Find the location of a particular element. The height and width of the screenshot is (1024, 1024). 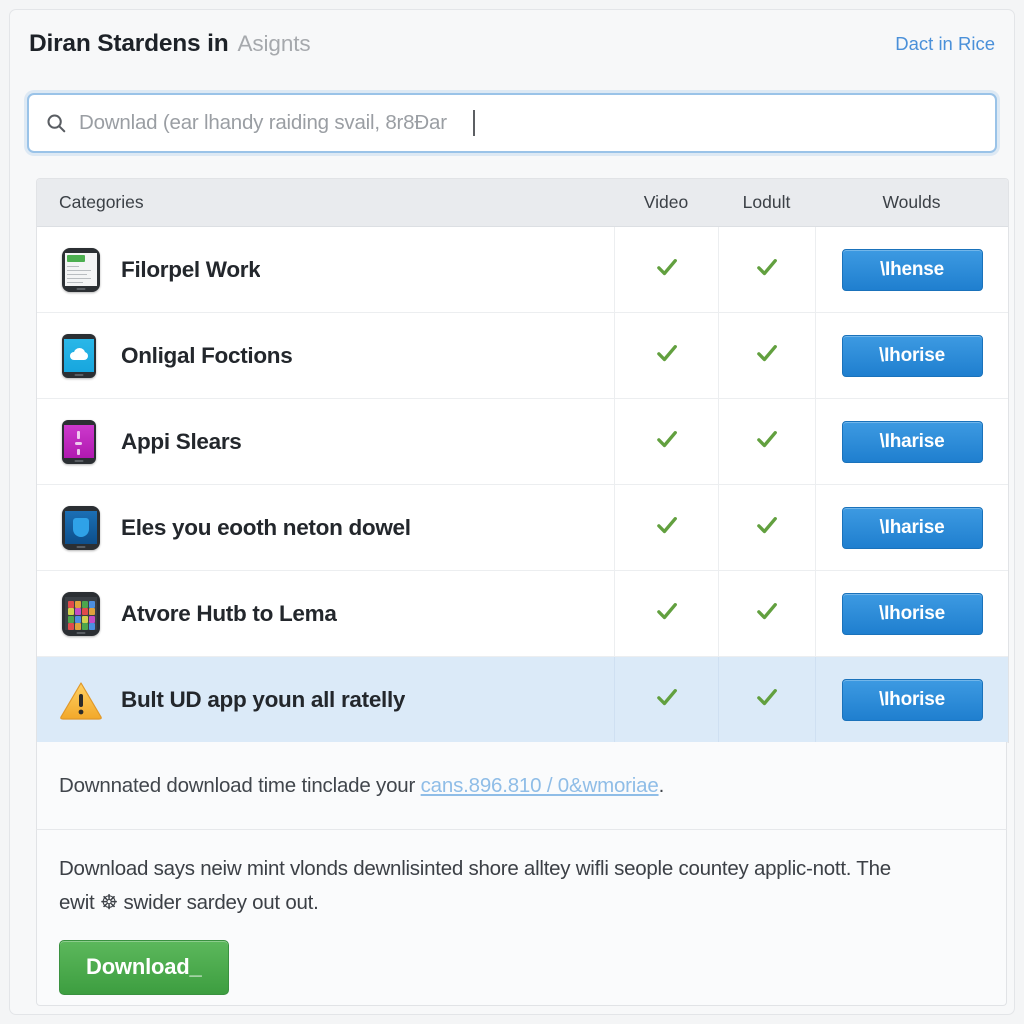

row-category-cell: Atvore Hutb to Lema is located at coordinates (325, 613).